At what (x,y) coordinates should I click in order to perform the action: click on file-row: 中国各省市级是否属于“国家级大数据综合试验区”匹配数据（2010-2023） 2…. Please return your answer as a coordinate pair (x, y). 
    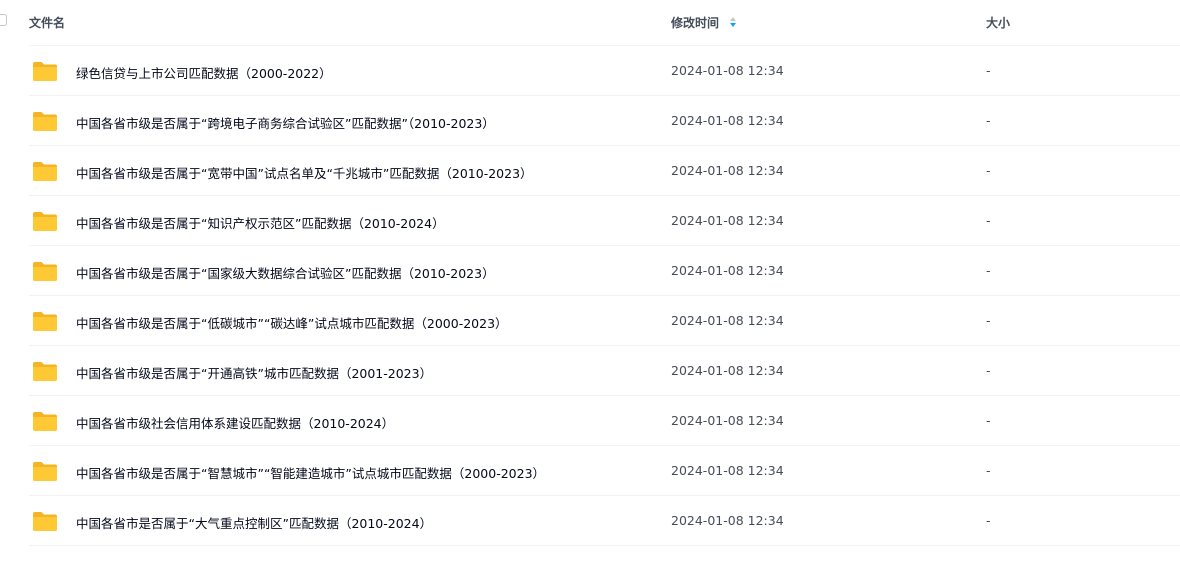
    Looking at the image, I should click on (590, 271).